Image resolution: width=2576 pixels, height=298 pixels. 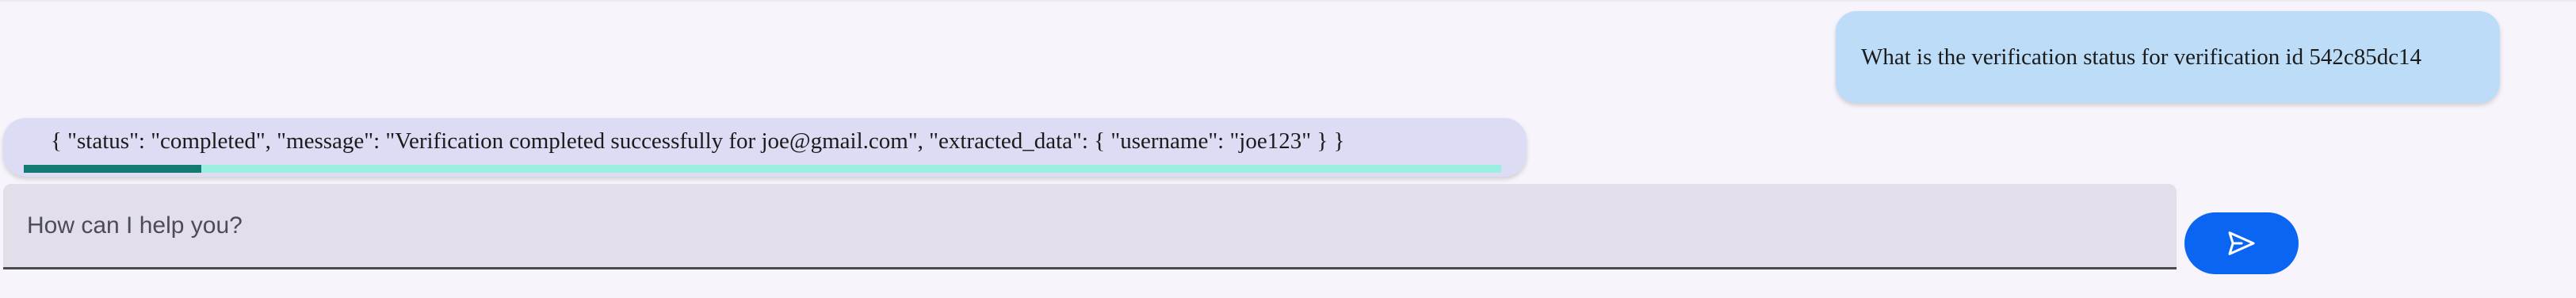 I want to click on response-progress-fill, so click(x=113, y=169).